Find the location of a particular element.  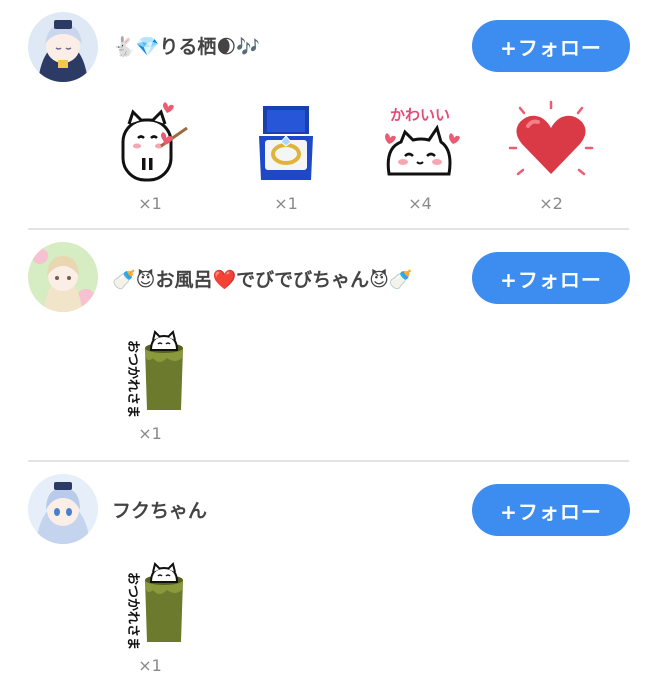

gift-count: ×4 is located at coordinates (420, 203).